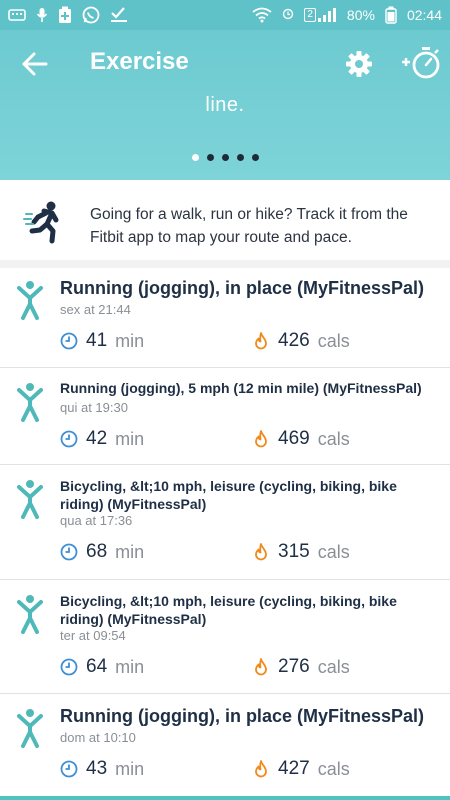 This screenshot has width=450, height=800. Describe the element at coordinates (95, 309) in the screenshot. I see `exercise-time: sex at 21:44` at that location.